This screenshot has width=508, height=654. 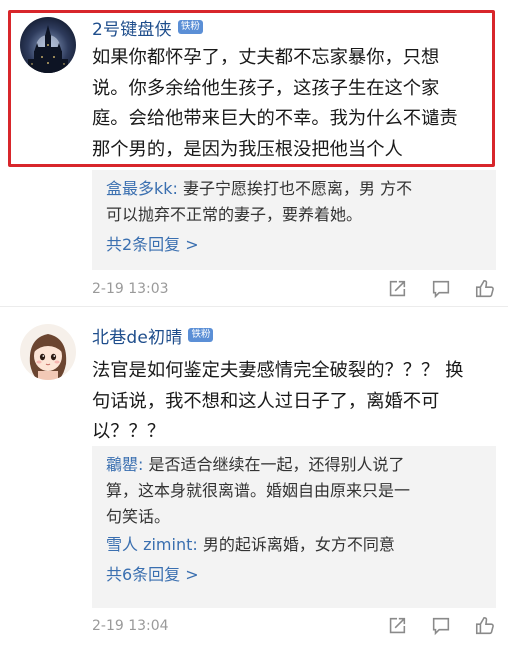 I want to click on castle-night-icon, so click(x=48, y=45).